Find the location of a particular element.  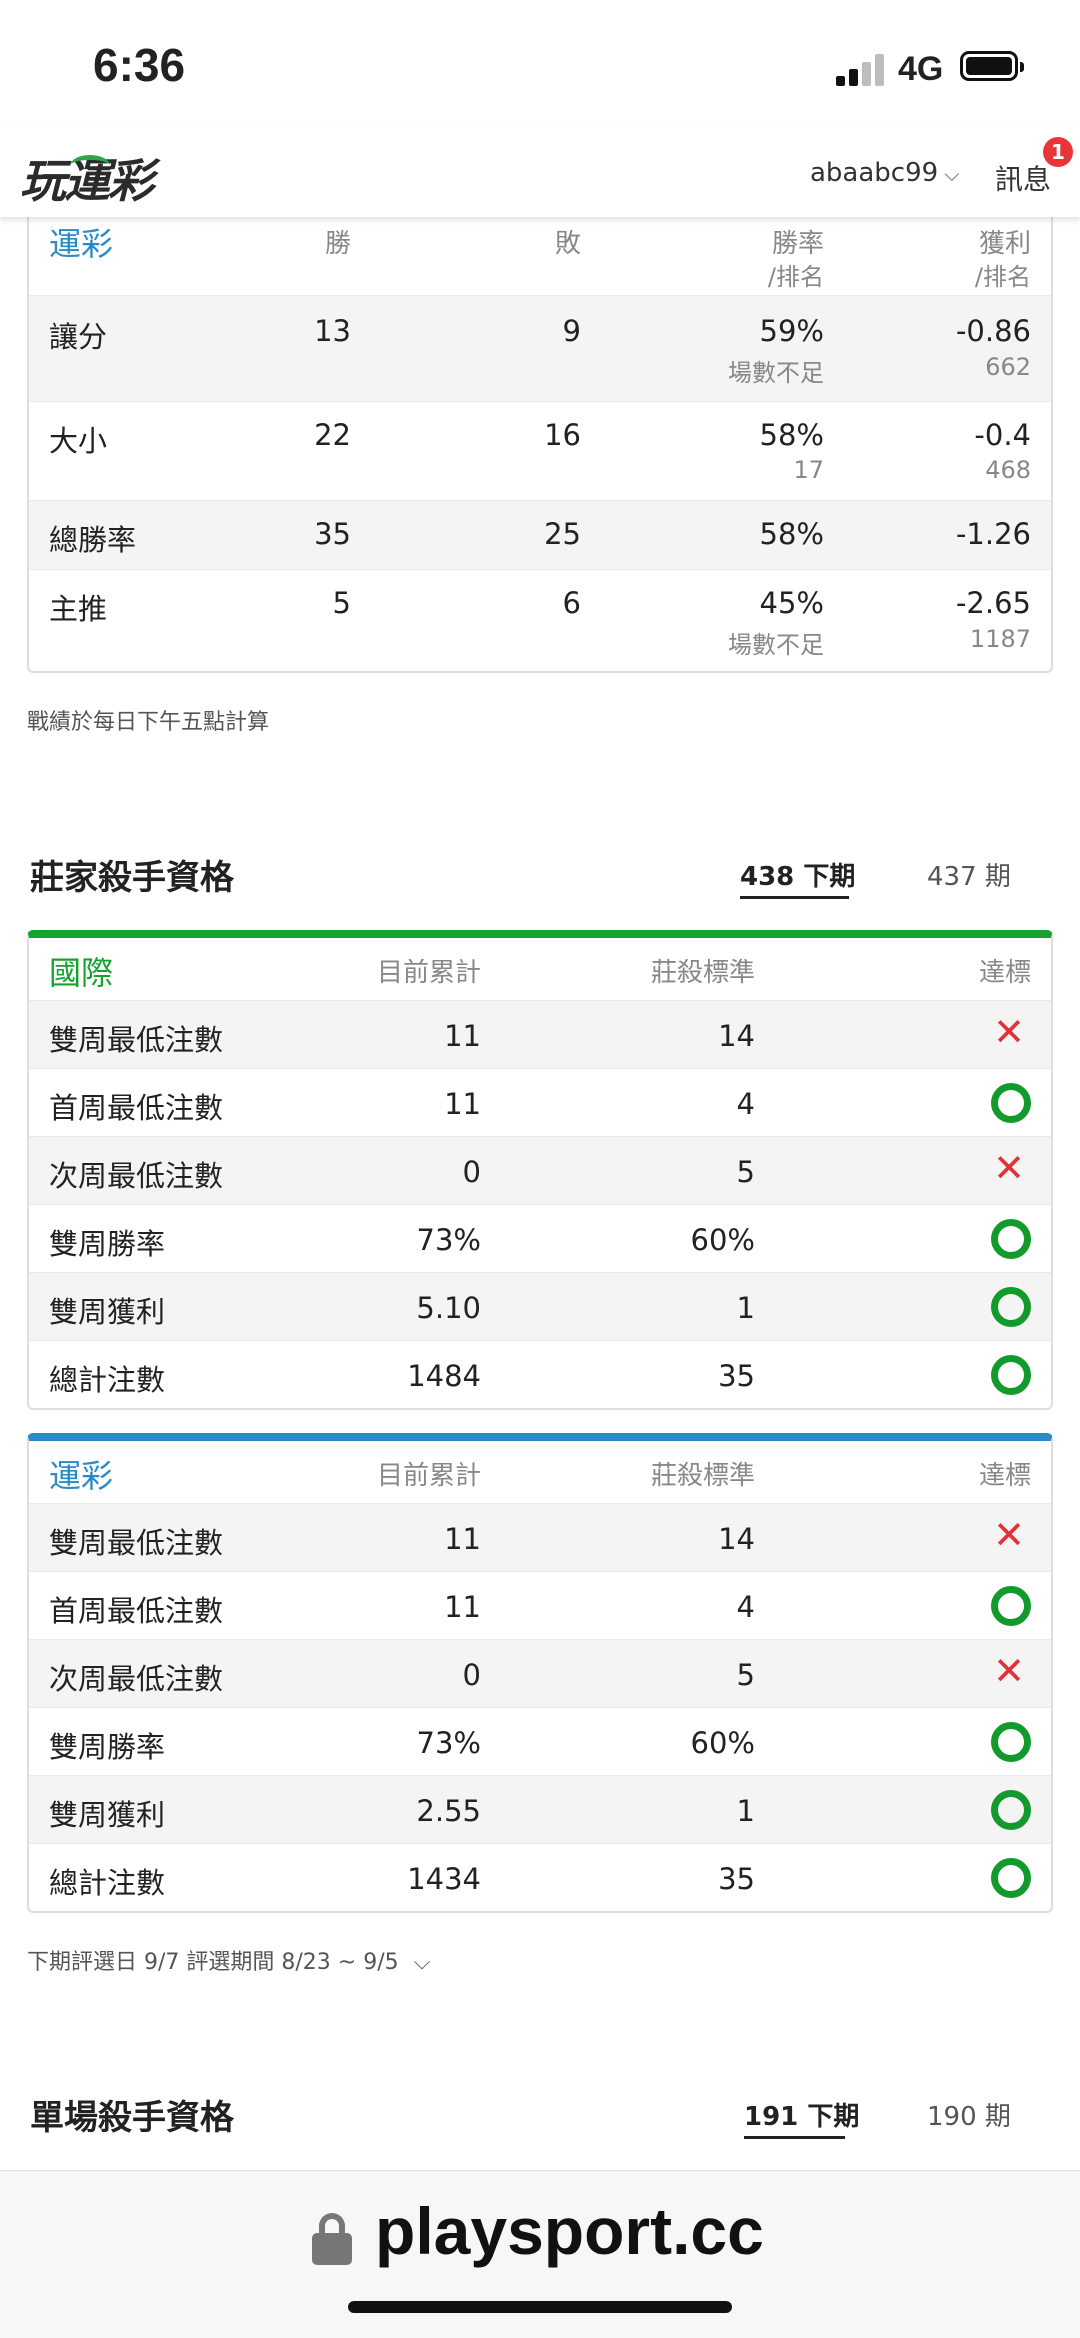

user-menu: abaabc99 ⌵ is located at coordinates (884, 173).